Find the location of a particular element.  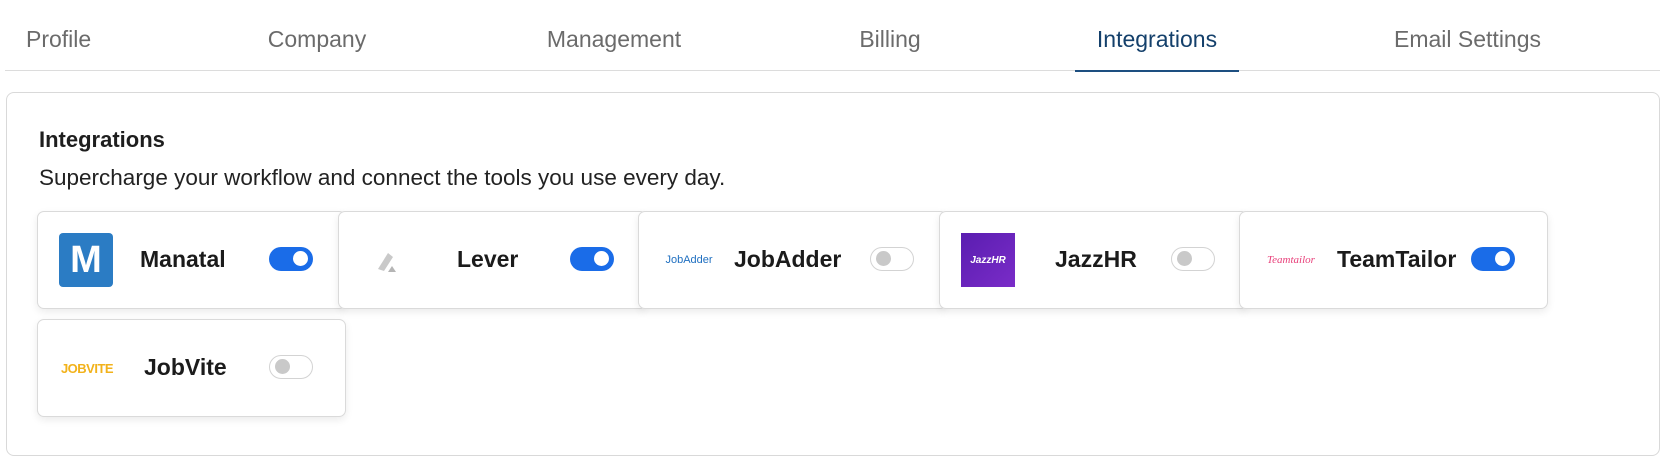

integration-name: JobAdder is located at coordinates (788, 259).